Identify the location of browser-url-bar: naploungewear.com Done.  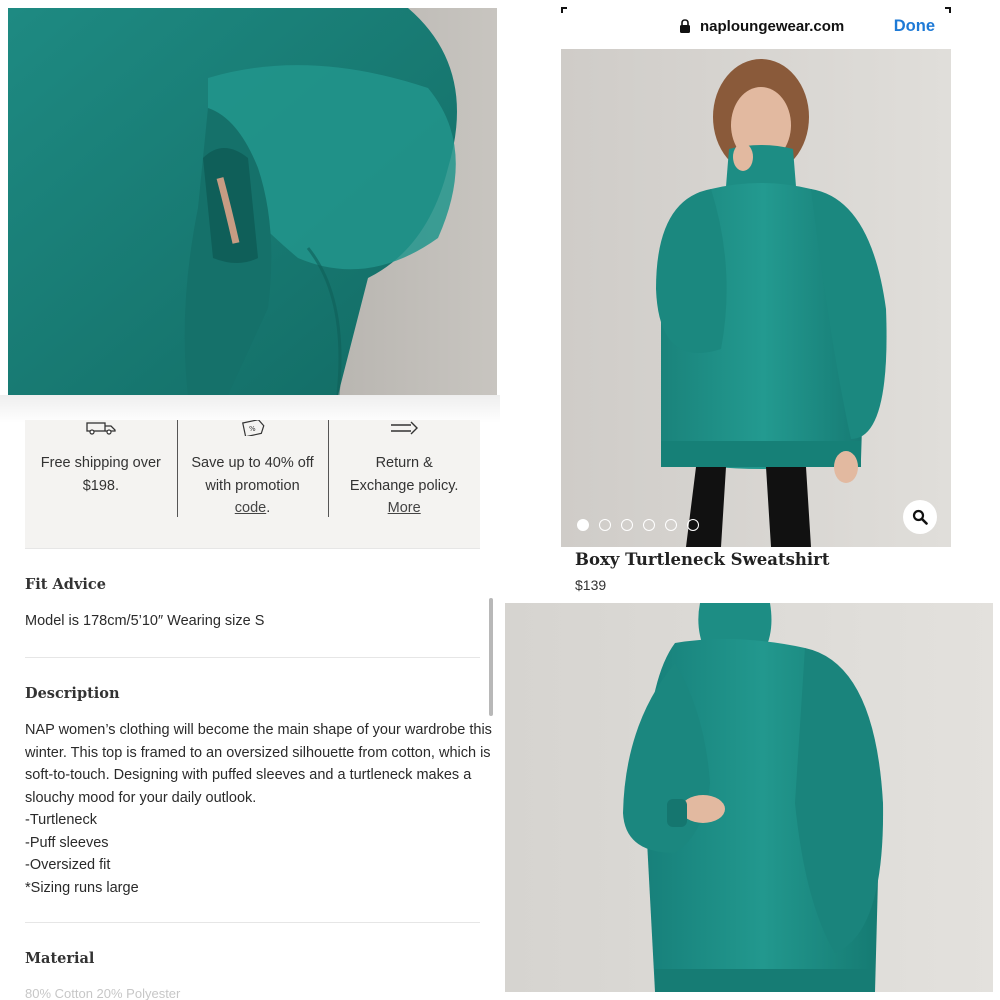
(756, 28).